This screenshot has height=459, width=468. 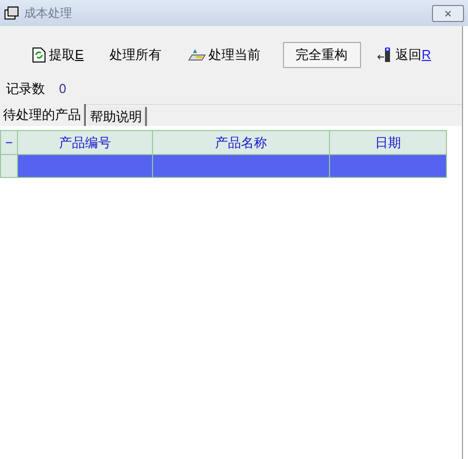 I want to click on column-header: 产品编号, so click(x=85, y=142).